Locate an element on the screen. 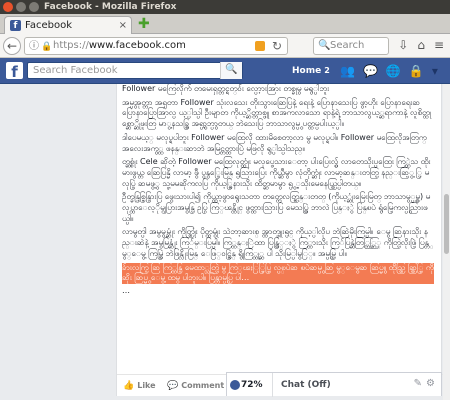 The image size is (450, 400). privacy-icon: 🔒 is located at coordinates (416, 71).